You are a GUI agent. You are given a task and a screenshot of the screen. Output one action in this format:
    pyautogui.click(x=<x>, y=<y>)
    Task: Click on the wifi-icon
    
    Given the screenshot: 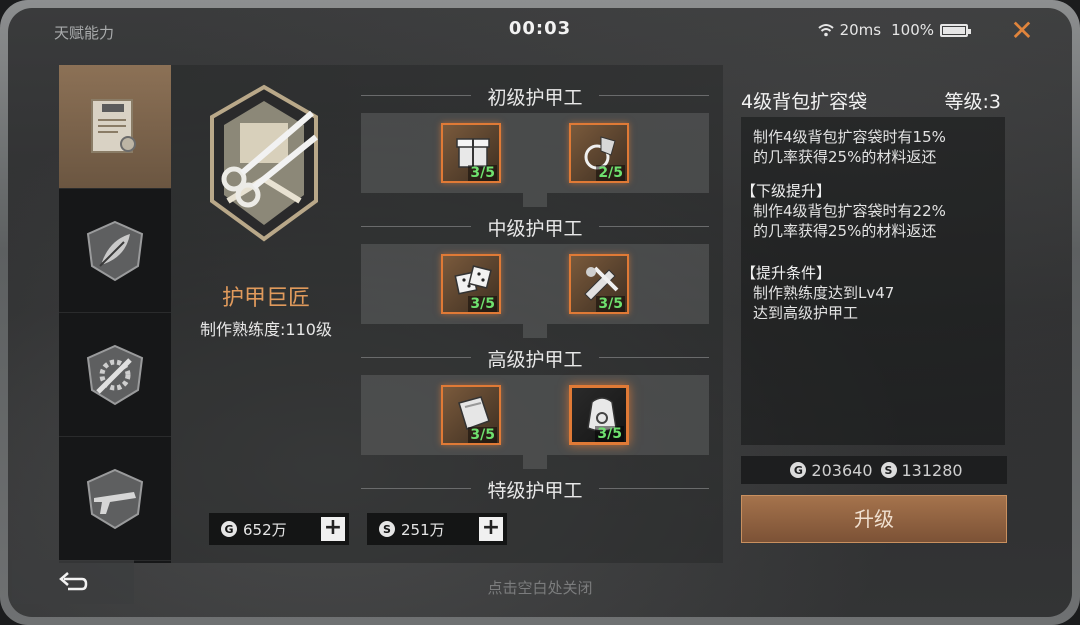 What is the action you would take?
    pyautogui.click(x=825, y=30)
    